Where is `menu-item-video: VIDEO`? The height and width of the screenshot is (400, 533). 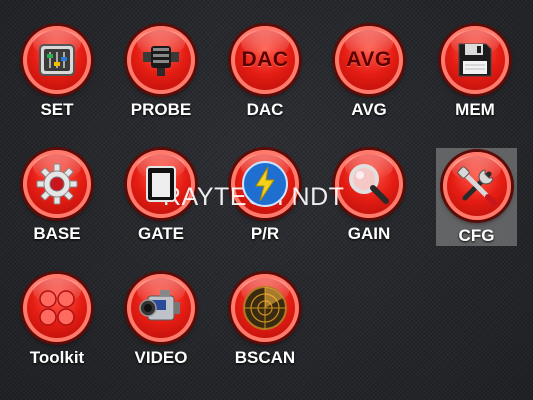
menu-item-video: VIDEO is located at coordinates (161, 319).